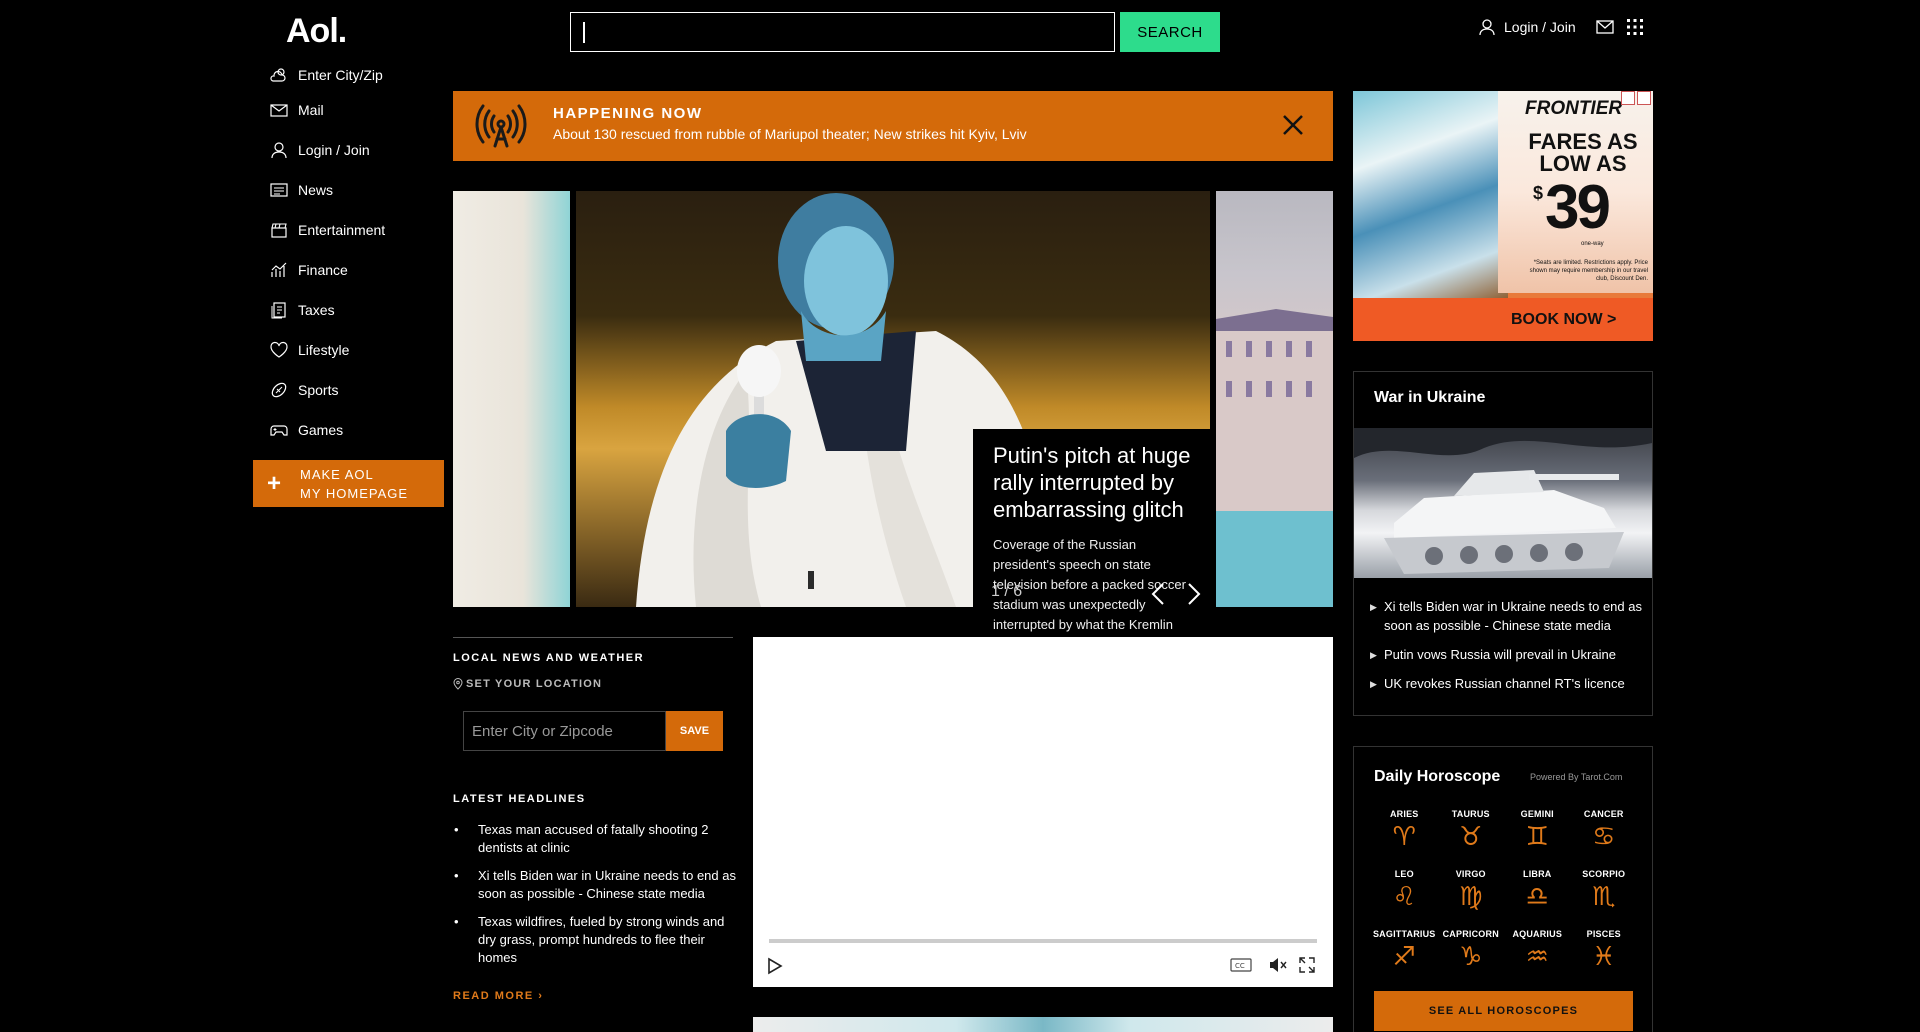 The height and width of the screenshot is (1032, 1920). Describe the element at coordinates (1604, 951) in the screenshot. I see `sign-pisces: PISCES ♓` at that location.